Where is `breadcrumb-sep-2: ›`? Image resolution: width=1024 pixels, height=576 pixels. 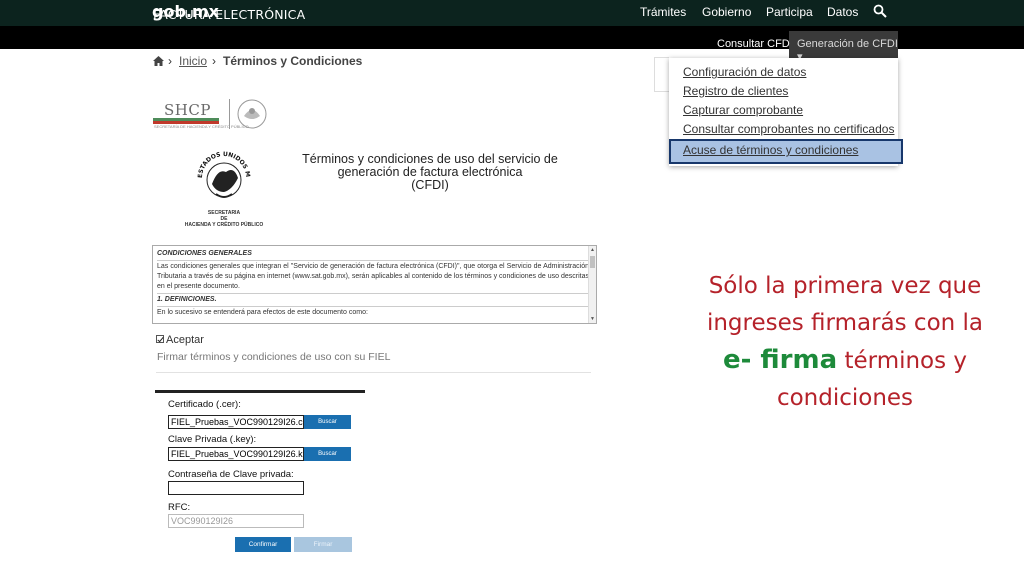
breadcrumb-sep-2: › is located at coordinates (214, 61).